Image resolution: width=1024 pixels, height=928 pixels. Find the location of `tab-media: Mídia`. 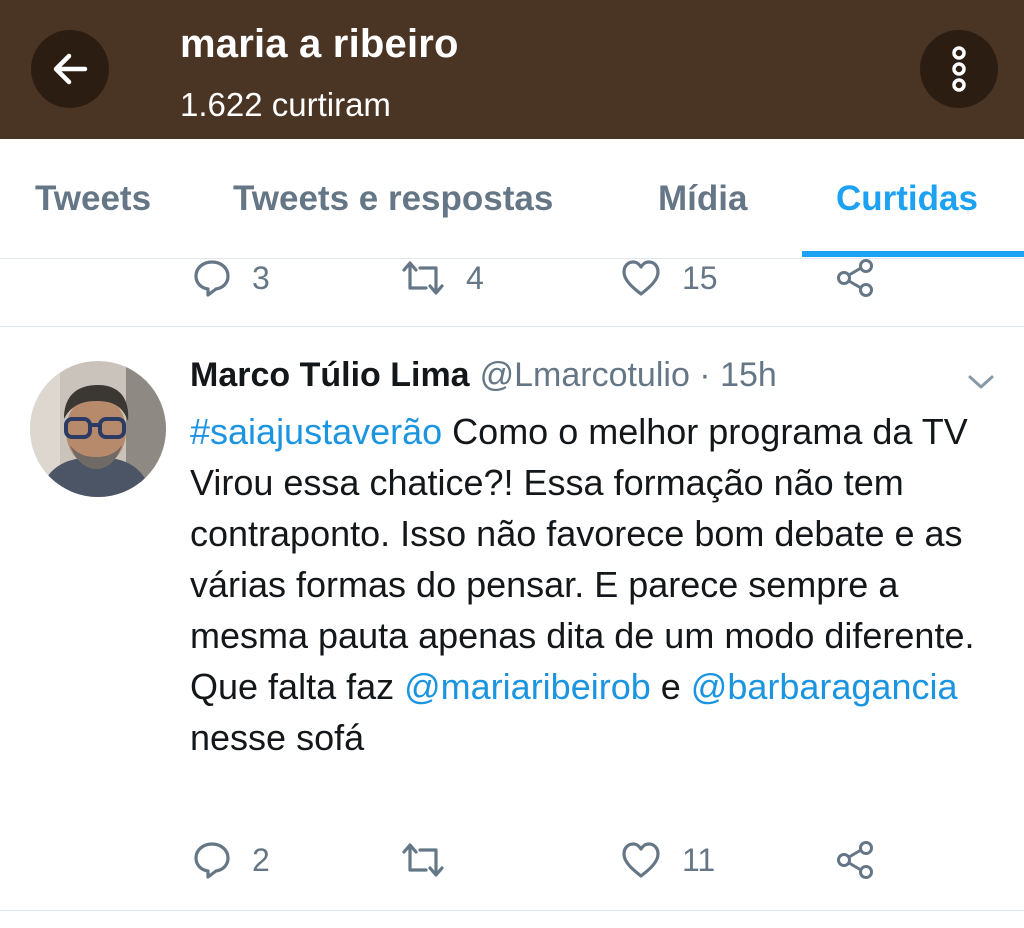

tab-media: Mídia is located at coordinates (702, 199).